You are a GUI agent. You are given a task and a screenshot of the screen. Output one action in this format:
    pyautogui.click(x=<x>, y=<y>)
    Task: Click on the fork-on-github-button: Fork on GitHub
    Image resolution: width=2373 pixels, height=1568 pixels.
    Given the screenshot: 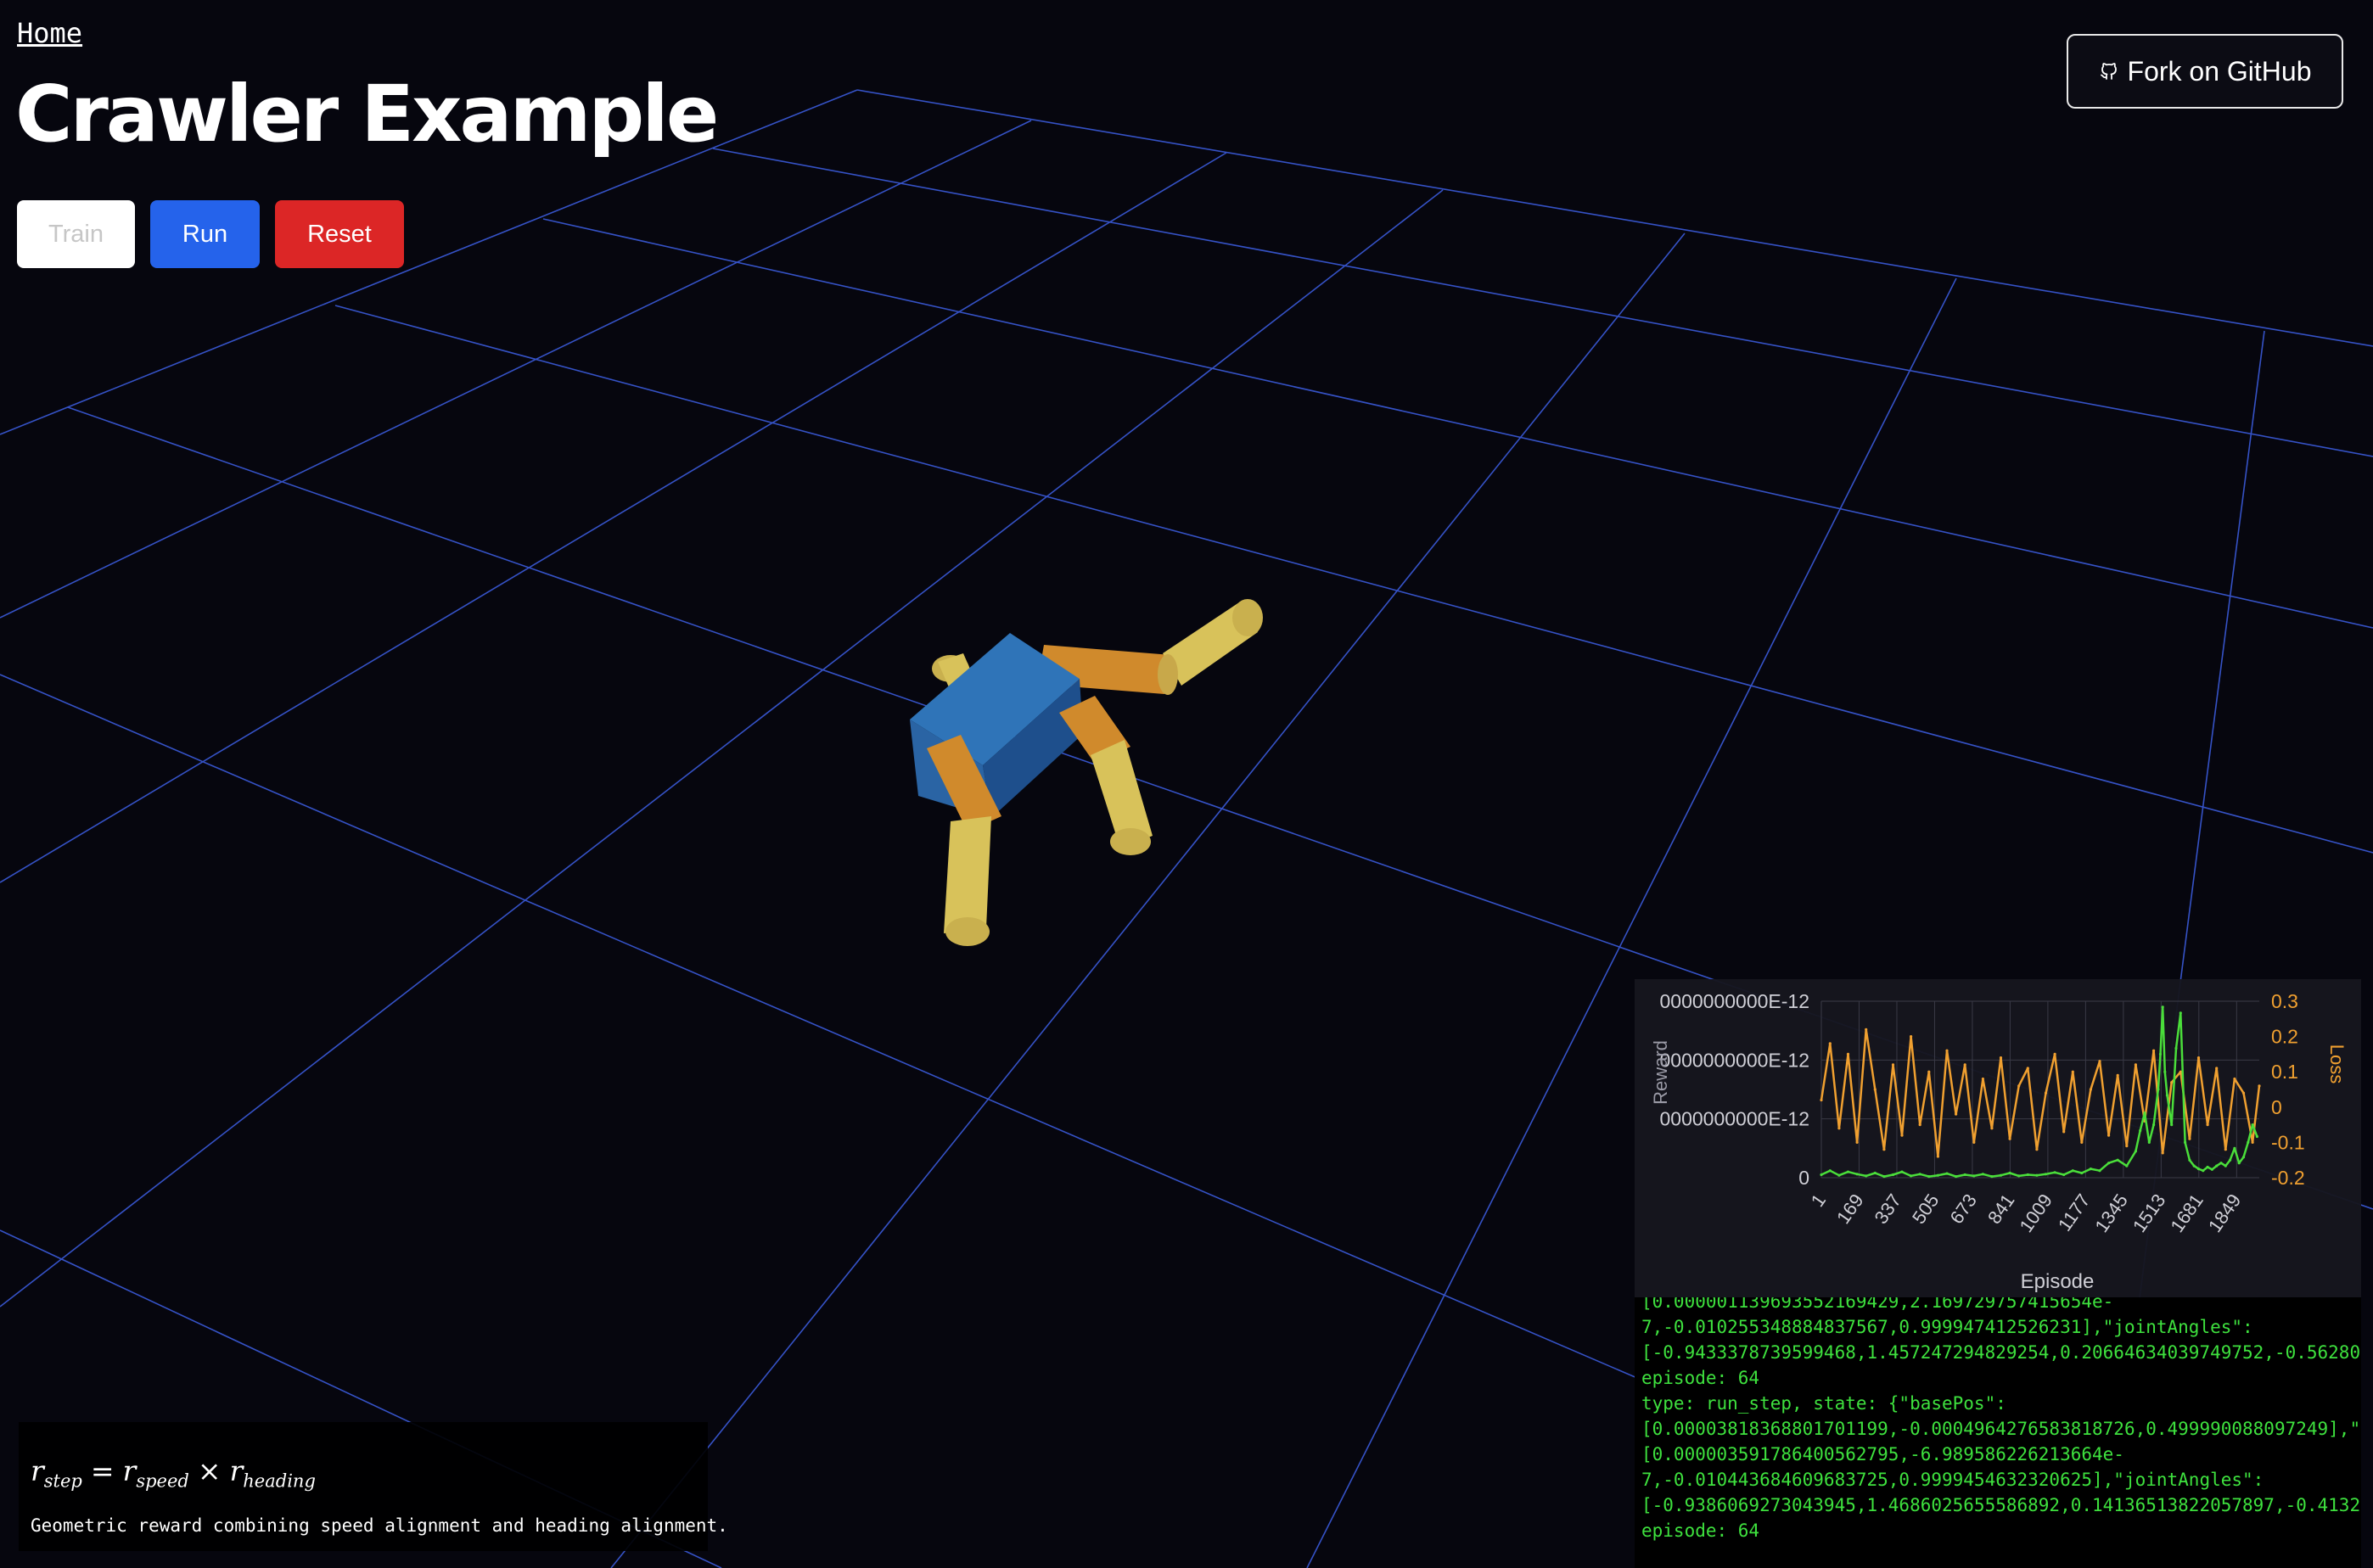 What is the action you would take?
    pyautogui.click(x=2205, y=71)
    